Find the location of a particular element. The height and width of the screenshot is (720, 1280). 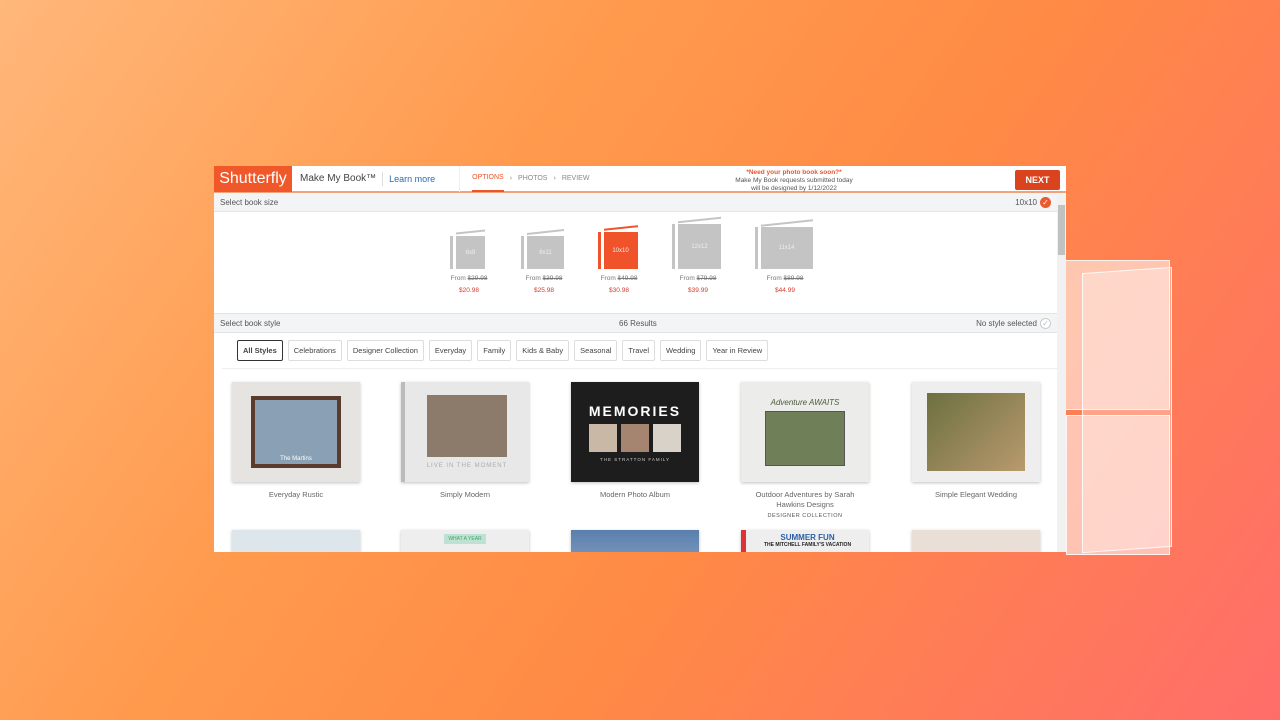

cover-text: WHAT A YEAR is located at coordinates (465, 539).